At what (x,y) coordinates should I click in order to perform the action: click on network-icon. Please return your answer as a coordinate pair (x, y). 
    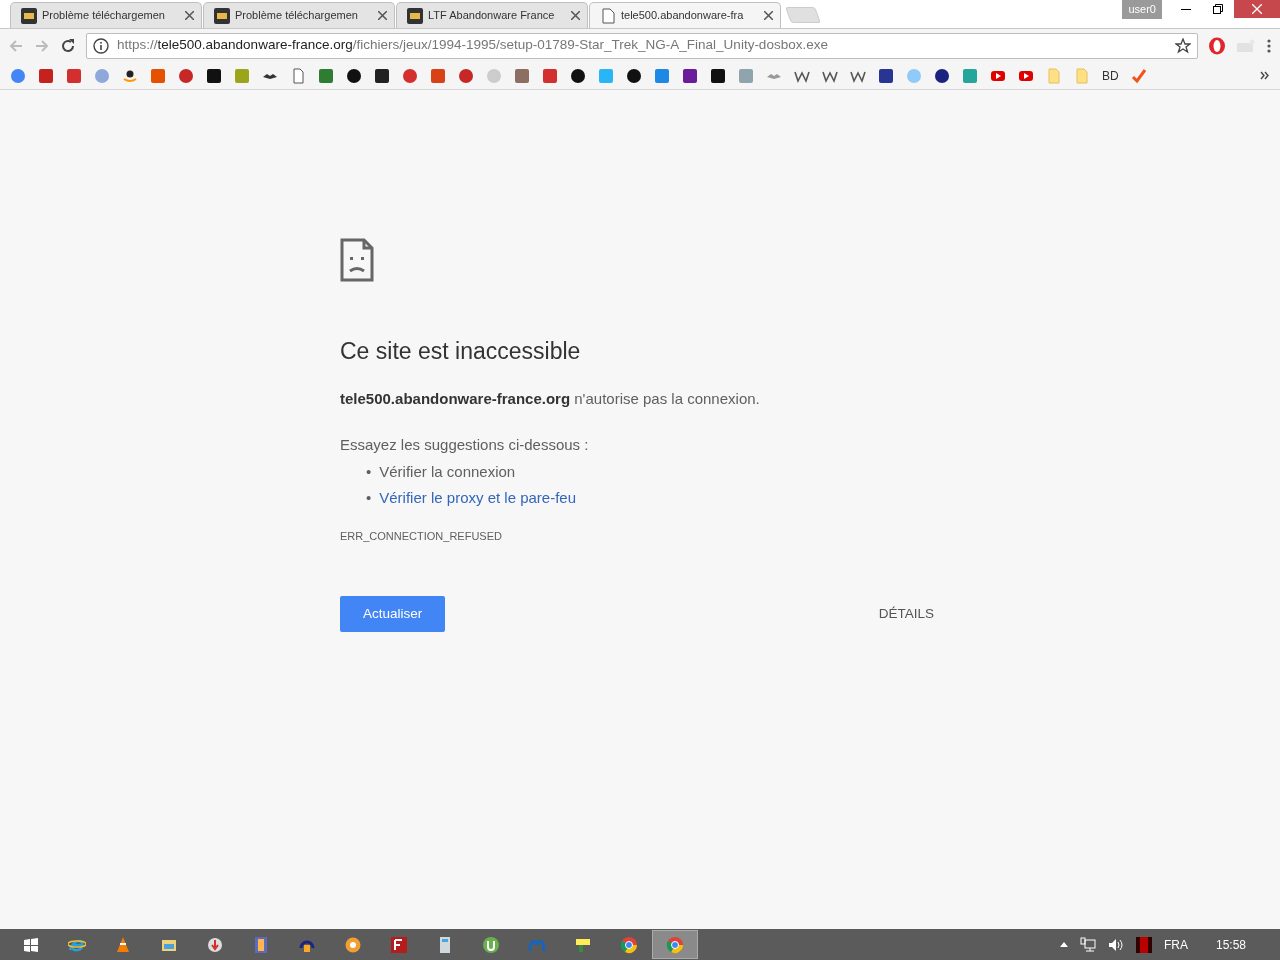
    Looking at the image, I should click on (1087, 944).